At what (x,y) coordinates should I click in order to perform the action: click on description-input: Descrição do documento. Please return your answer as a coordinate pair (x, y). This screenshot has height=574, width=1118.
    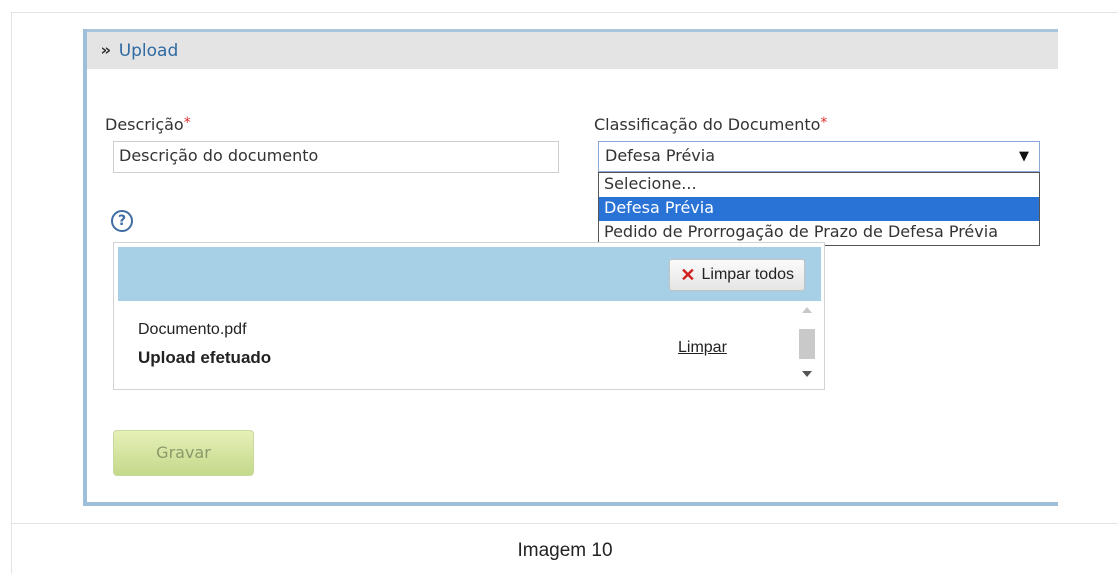
    Looking at the image, I should click on (336, 157).